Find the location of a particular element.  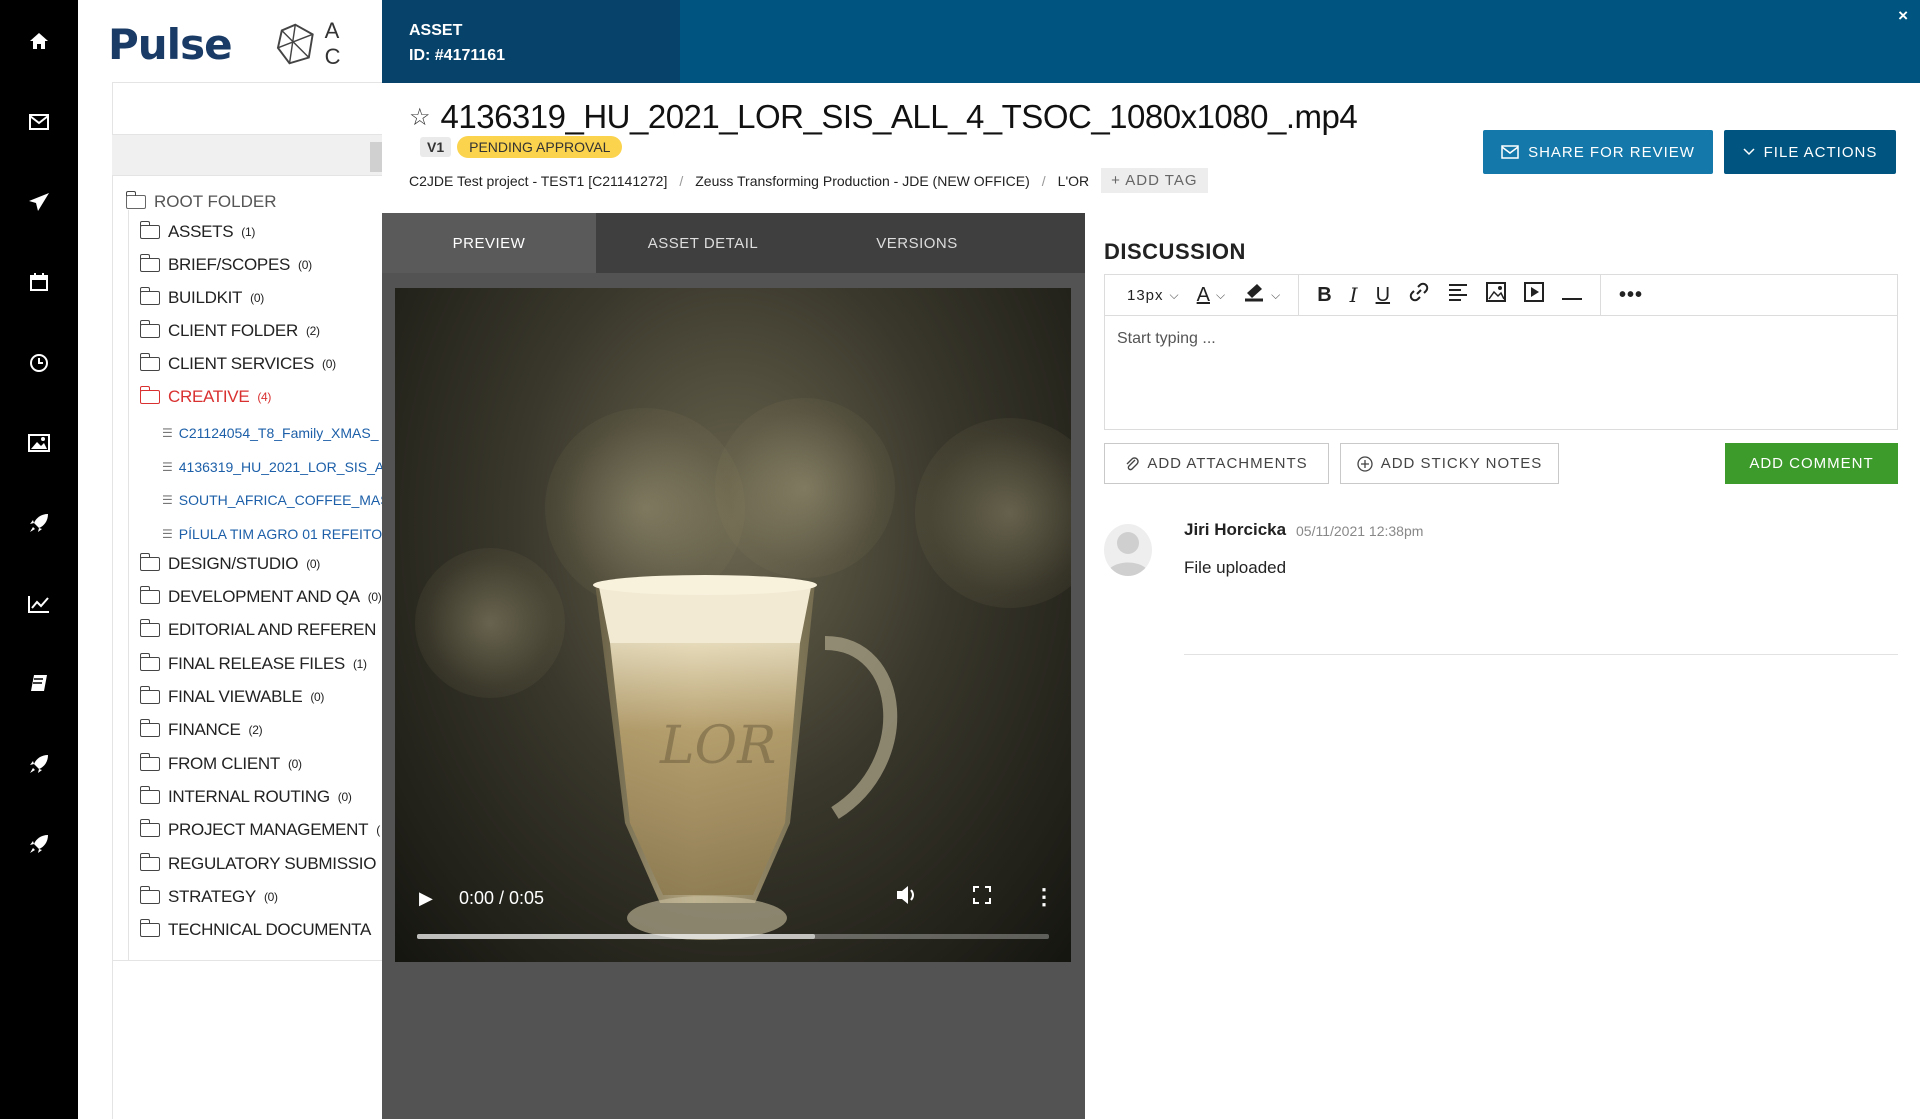

play-icon: ▶ is located at coordinates (426, 898).